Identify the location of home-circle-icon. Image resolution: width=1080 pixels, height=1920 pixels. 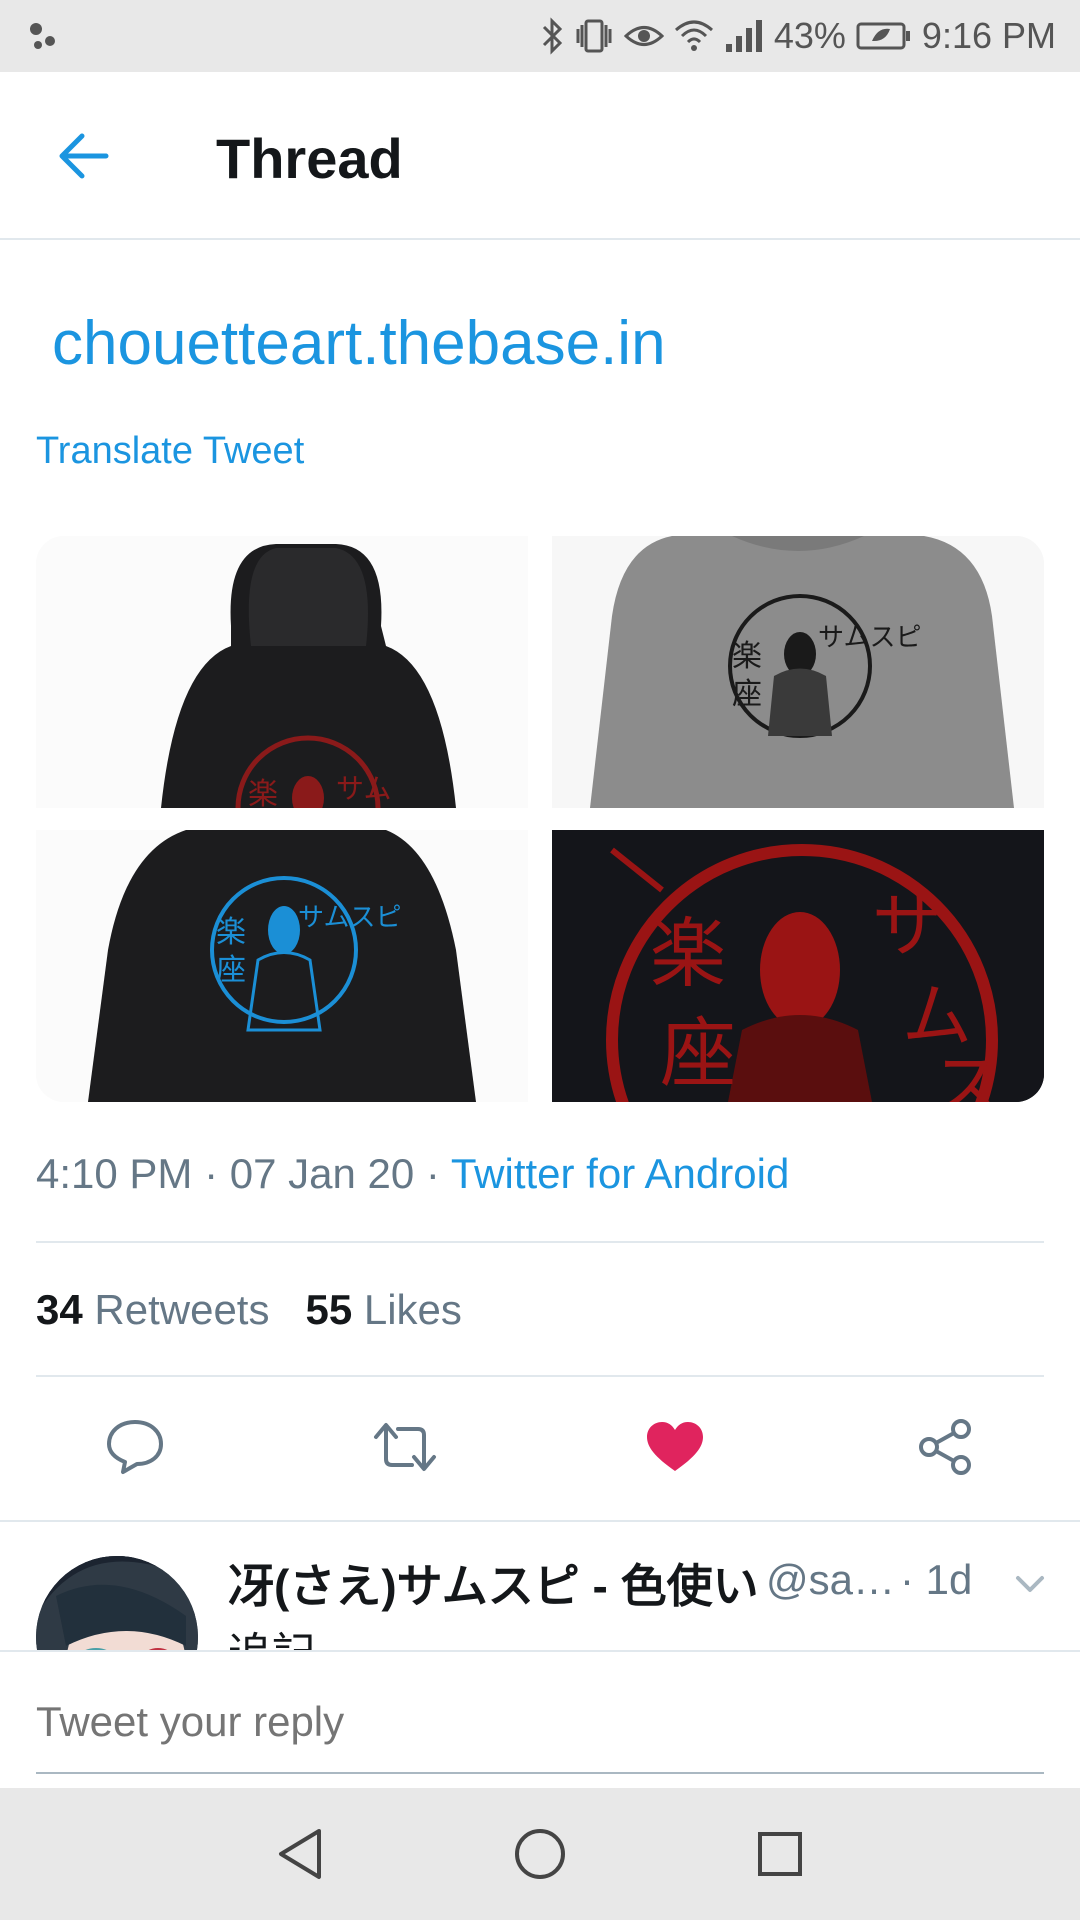
(540, 1854).